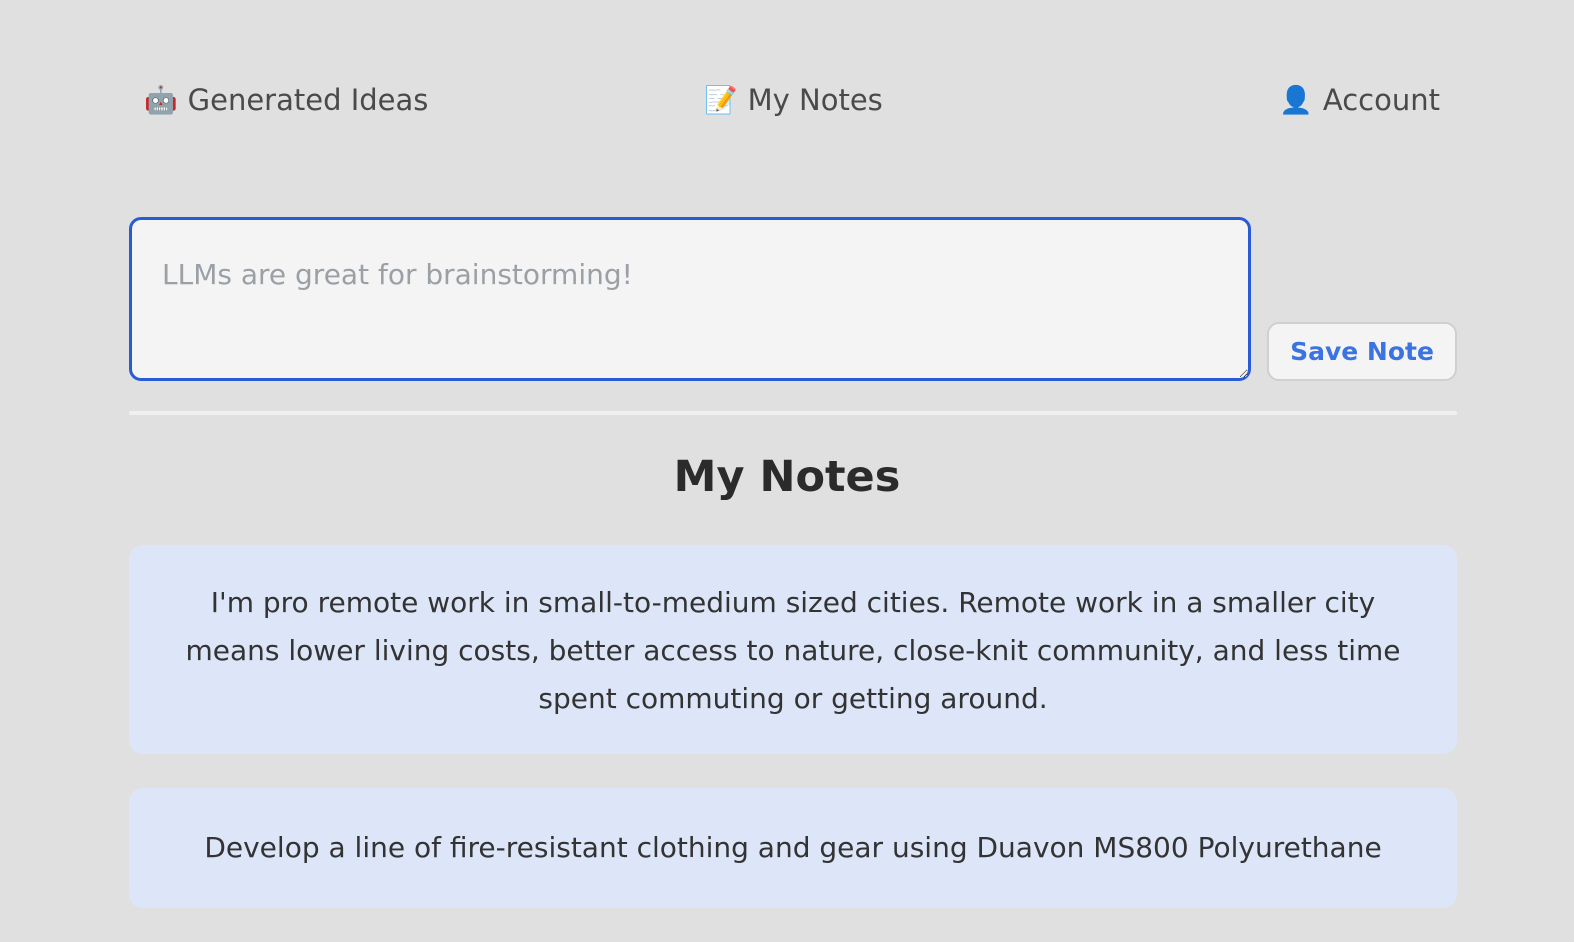 Image resolution: width=1574 pixels, height=942 pixels. I want to click on nav-account-label: Account, so click(1381, 100).